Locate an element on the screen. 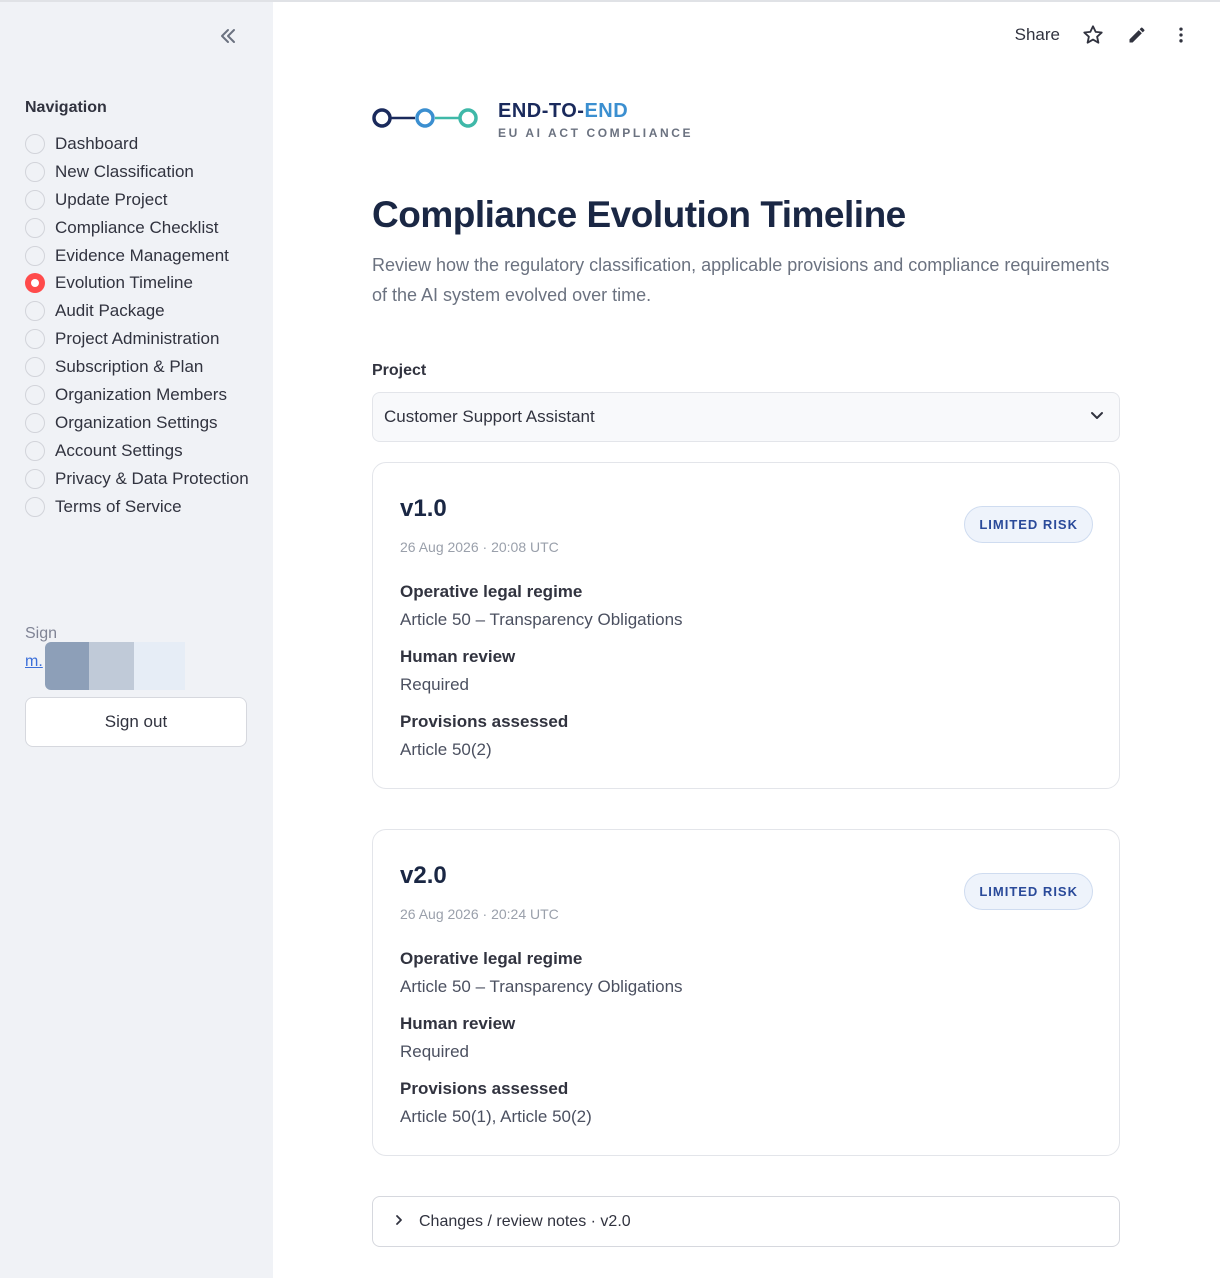  double-chevron-left-icon is located at coordinates (228, 38).